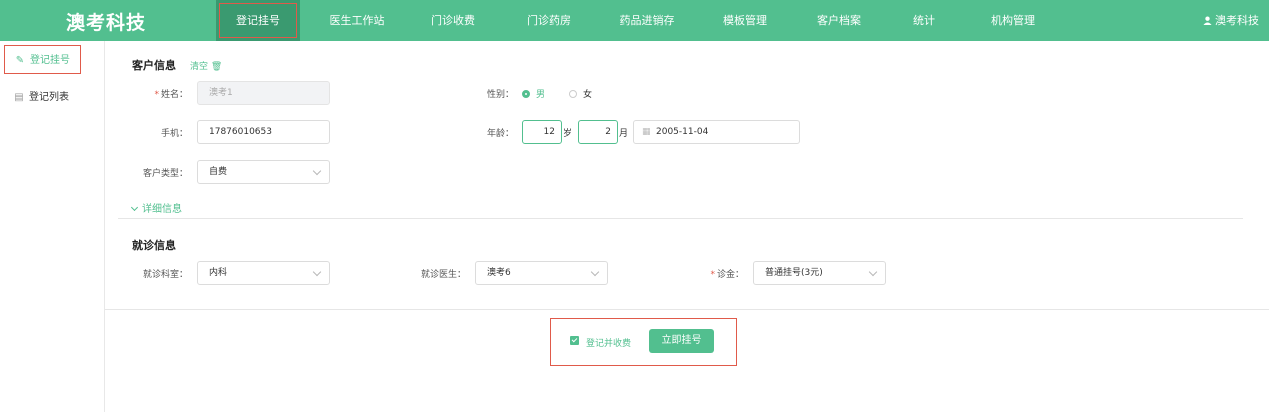  I want to click on gender-label: 性别：, so click(500, 95).